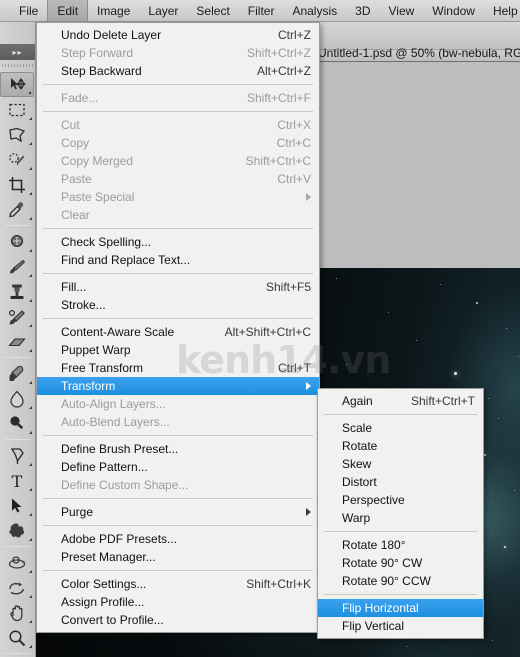 Image resolution: width=520 pixels, height=657 pixels. I want to click on spot-healing-brush-tool, so click(17, 241).